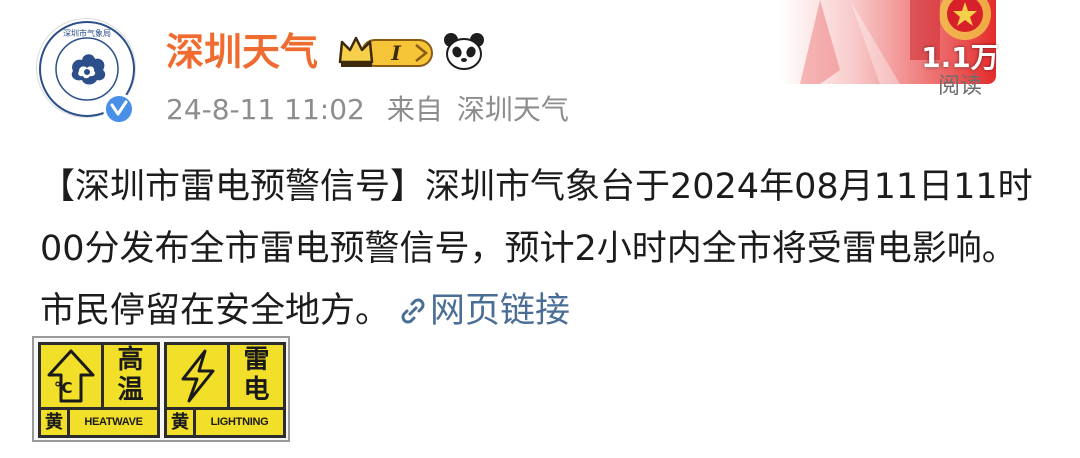  I want to click on lightning-bolt-icon, so click(198, 376).